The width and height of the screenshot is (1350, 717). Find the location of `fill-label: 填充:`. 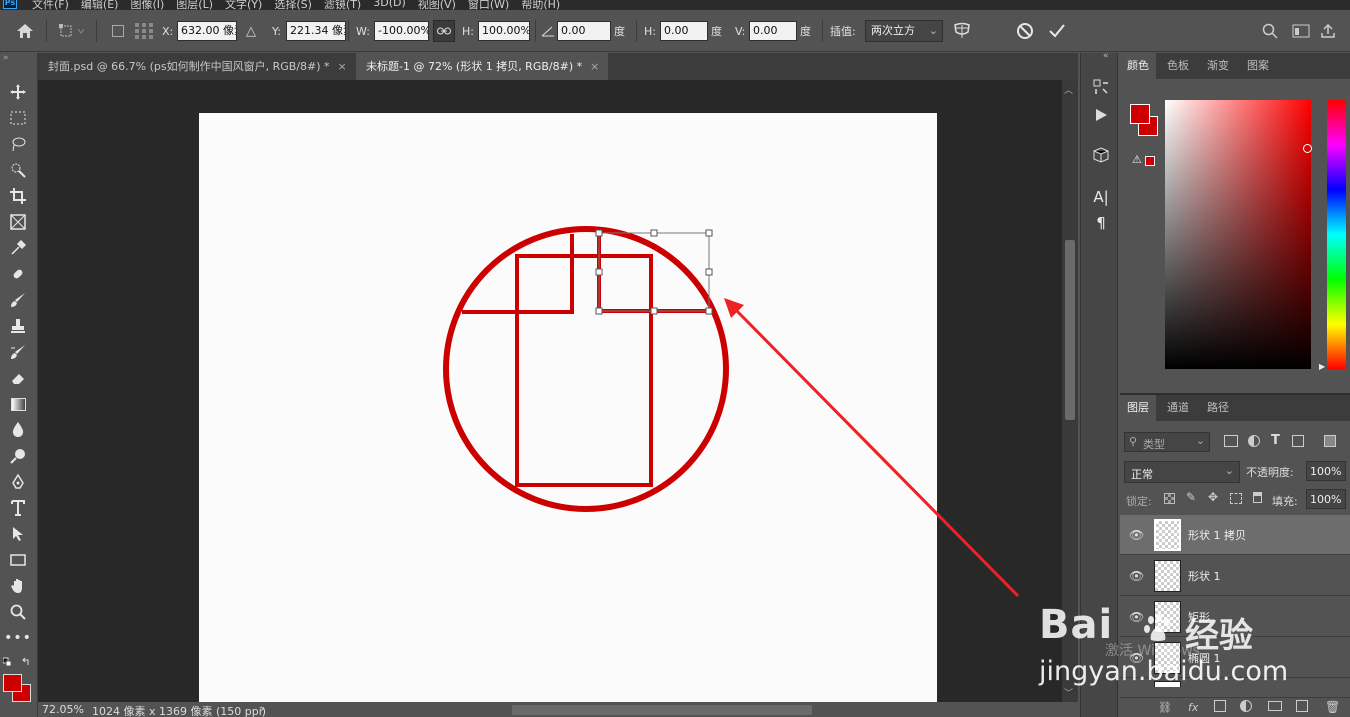

fill-label: 填充: is located at coordinates (1285, 501).